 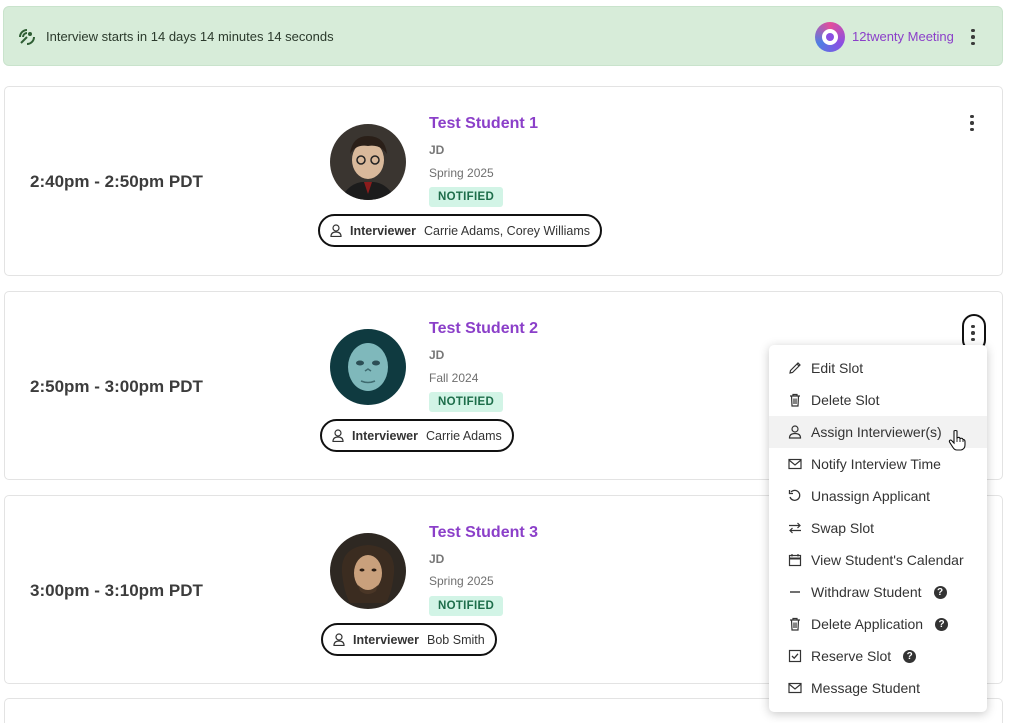 What do you see at coordinates (116, 590) in the screenshot?
I see `slot-time: 3:00pm - 3:10pm PDT` at bounding box center [116, 590].